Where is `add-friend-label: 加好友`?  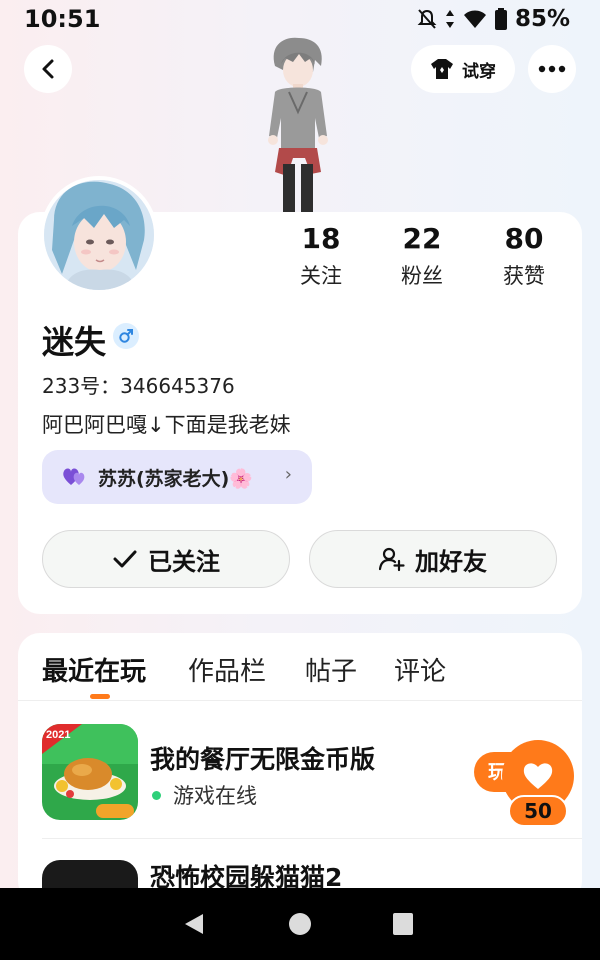 add-friend-label: 加好友 is located at coordinates (451, 561).